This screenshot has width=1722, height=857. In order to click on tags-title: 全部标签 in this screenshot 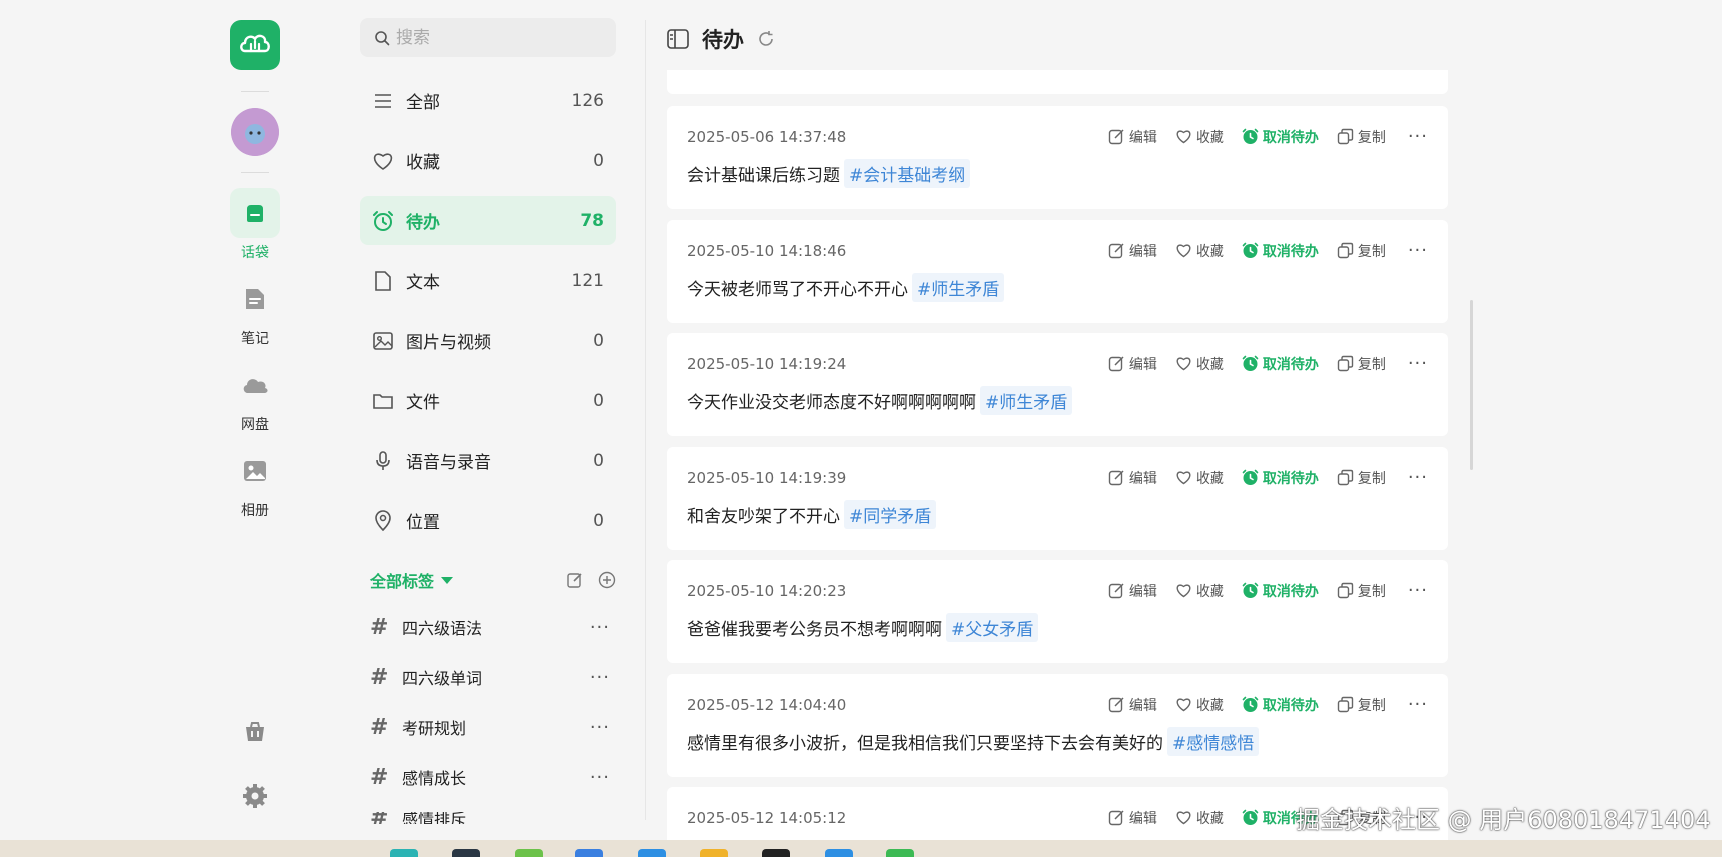, I will do `click(402, 580)`.